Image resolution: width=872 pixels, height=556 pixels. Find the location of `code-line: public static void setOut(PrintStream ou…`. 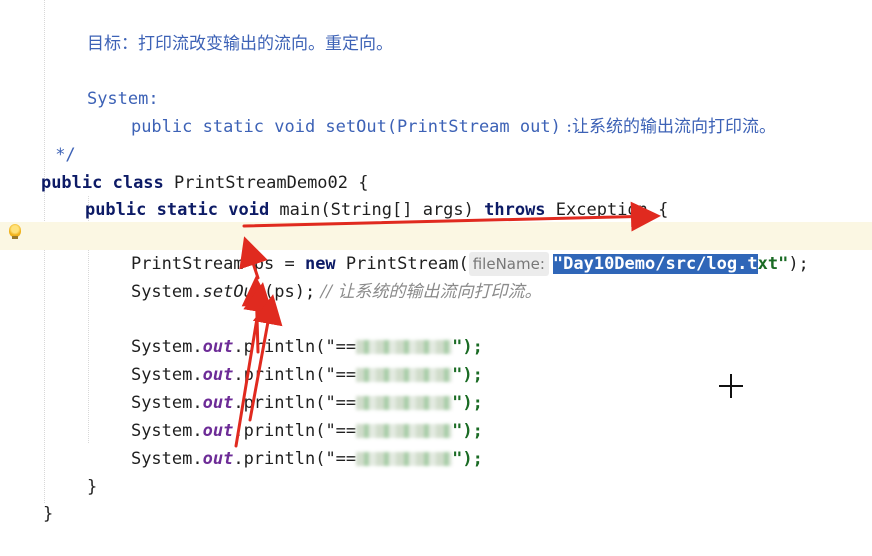

code-line: public static void setOut(PrintStream ou… is located at coordinates (436, 111).